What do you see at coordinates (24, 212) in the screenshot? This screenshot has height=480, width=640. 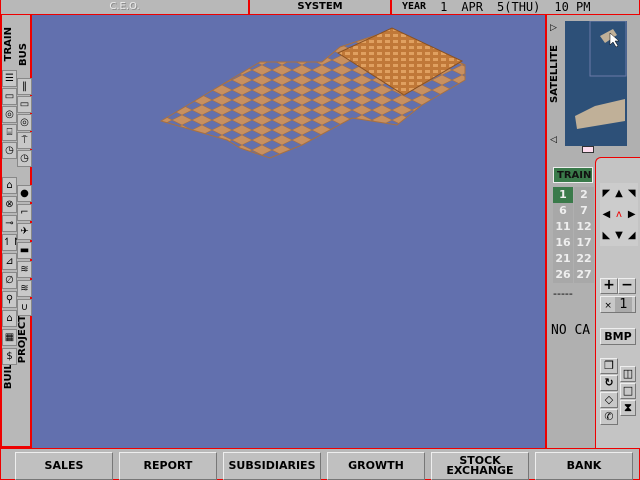 I see `project-tool-1: ⌐` at bounding box center [24, 212].